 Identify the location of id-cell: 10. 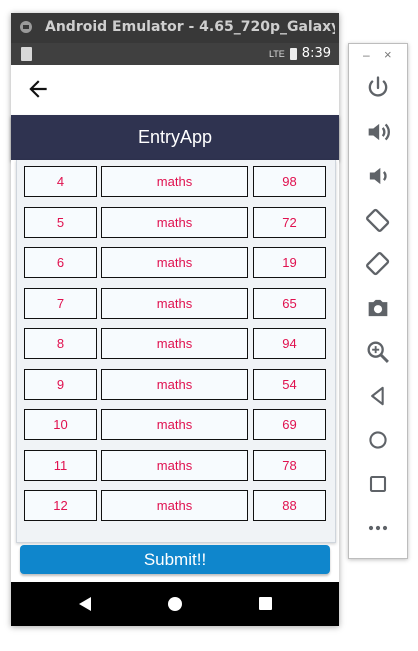
(60, 424).